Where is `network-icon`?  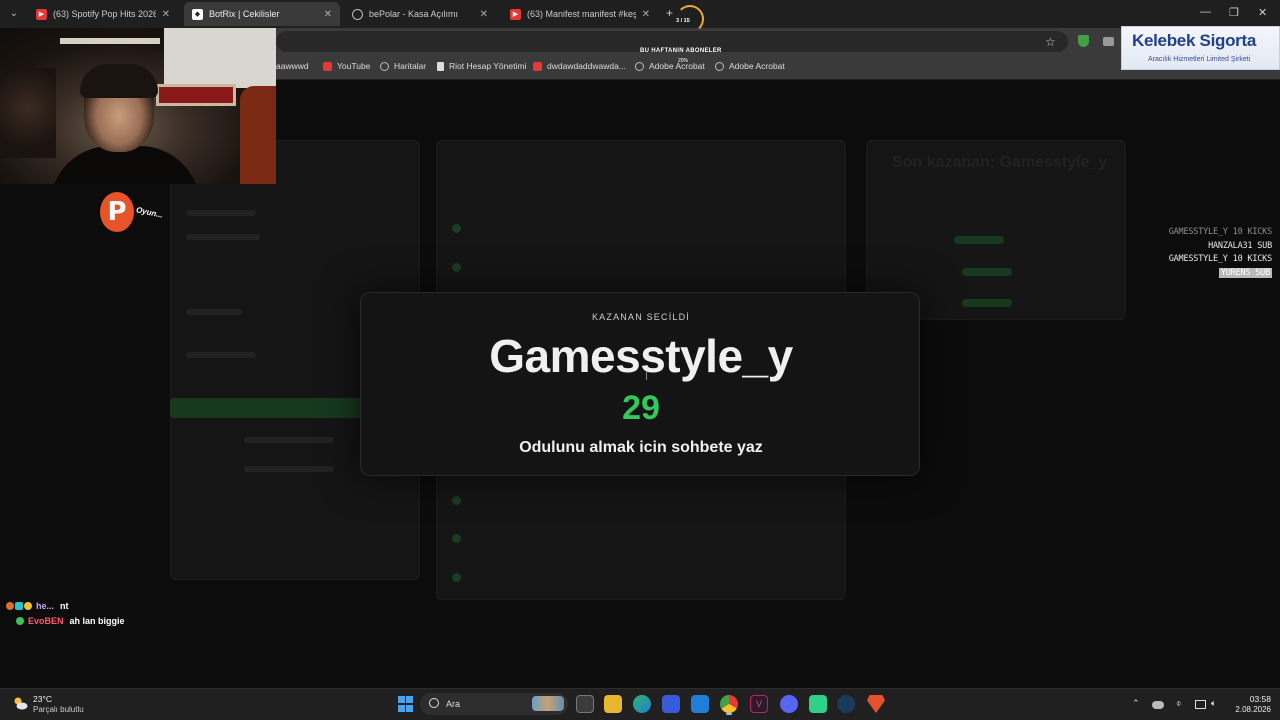 network-icon is located at coordinates (1200, 704).